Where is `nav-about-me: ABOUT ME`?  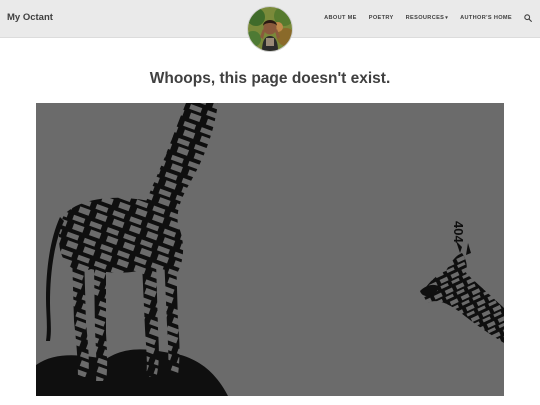
nav-about-me: ABOUT ME is located at coordinates (340, 18).